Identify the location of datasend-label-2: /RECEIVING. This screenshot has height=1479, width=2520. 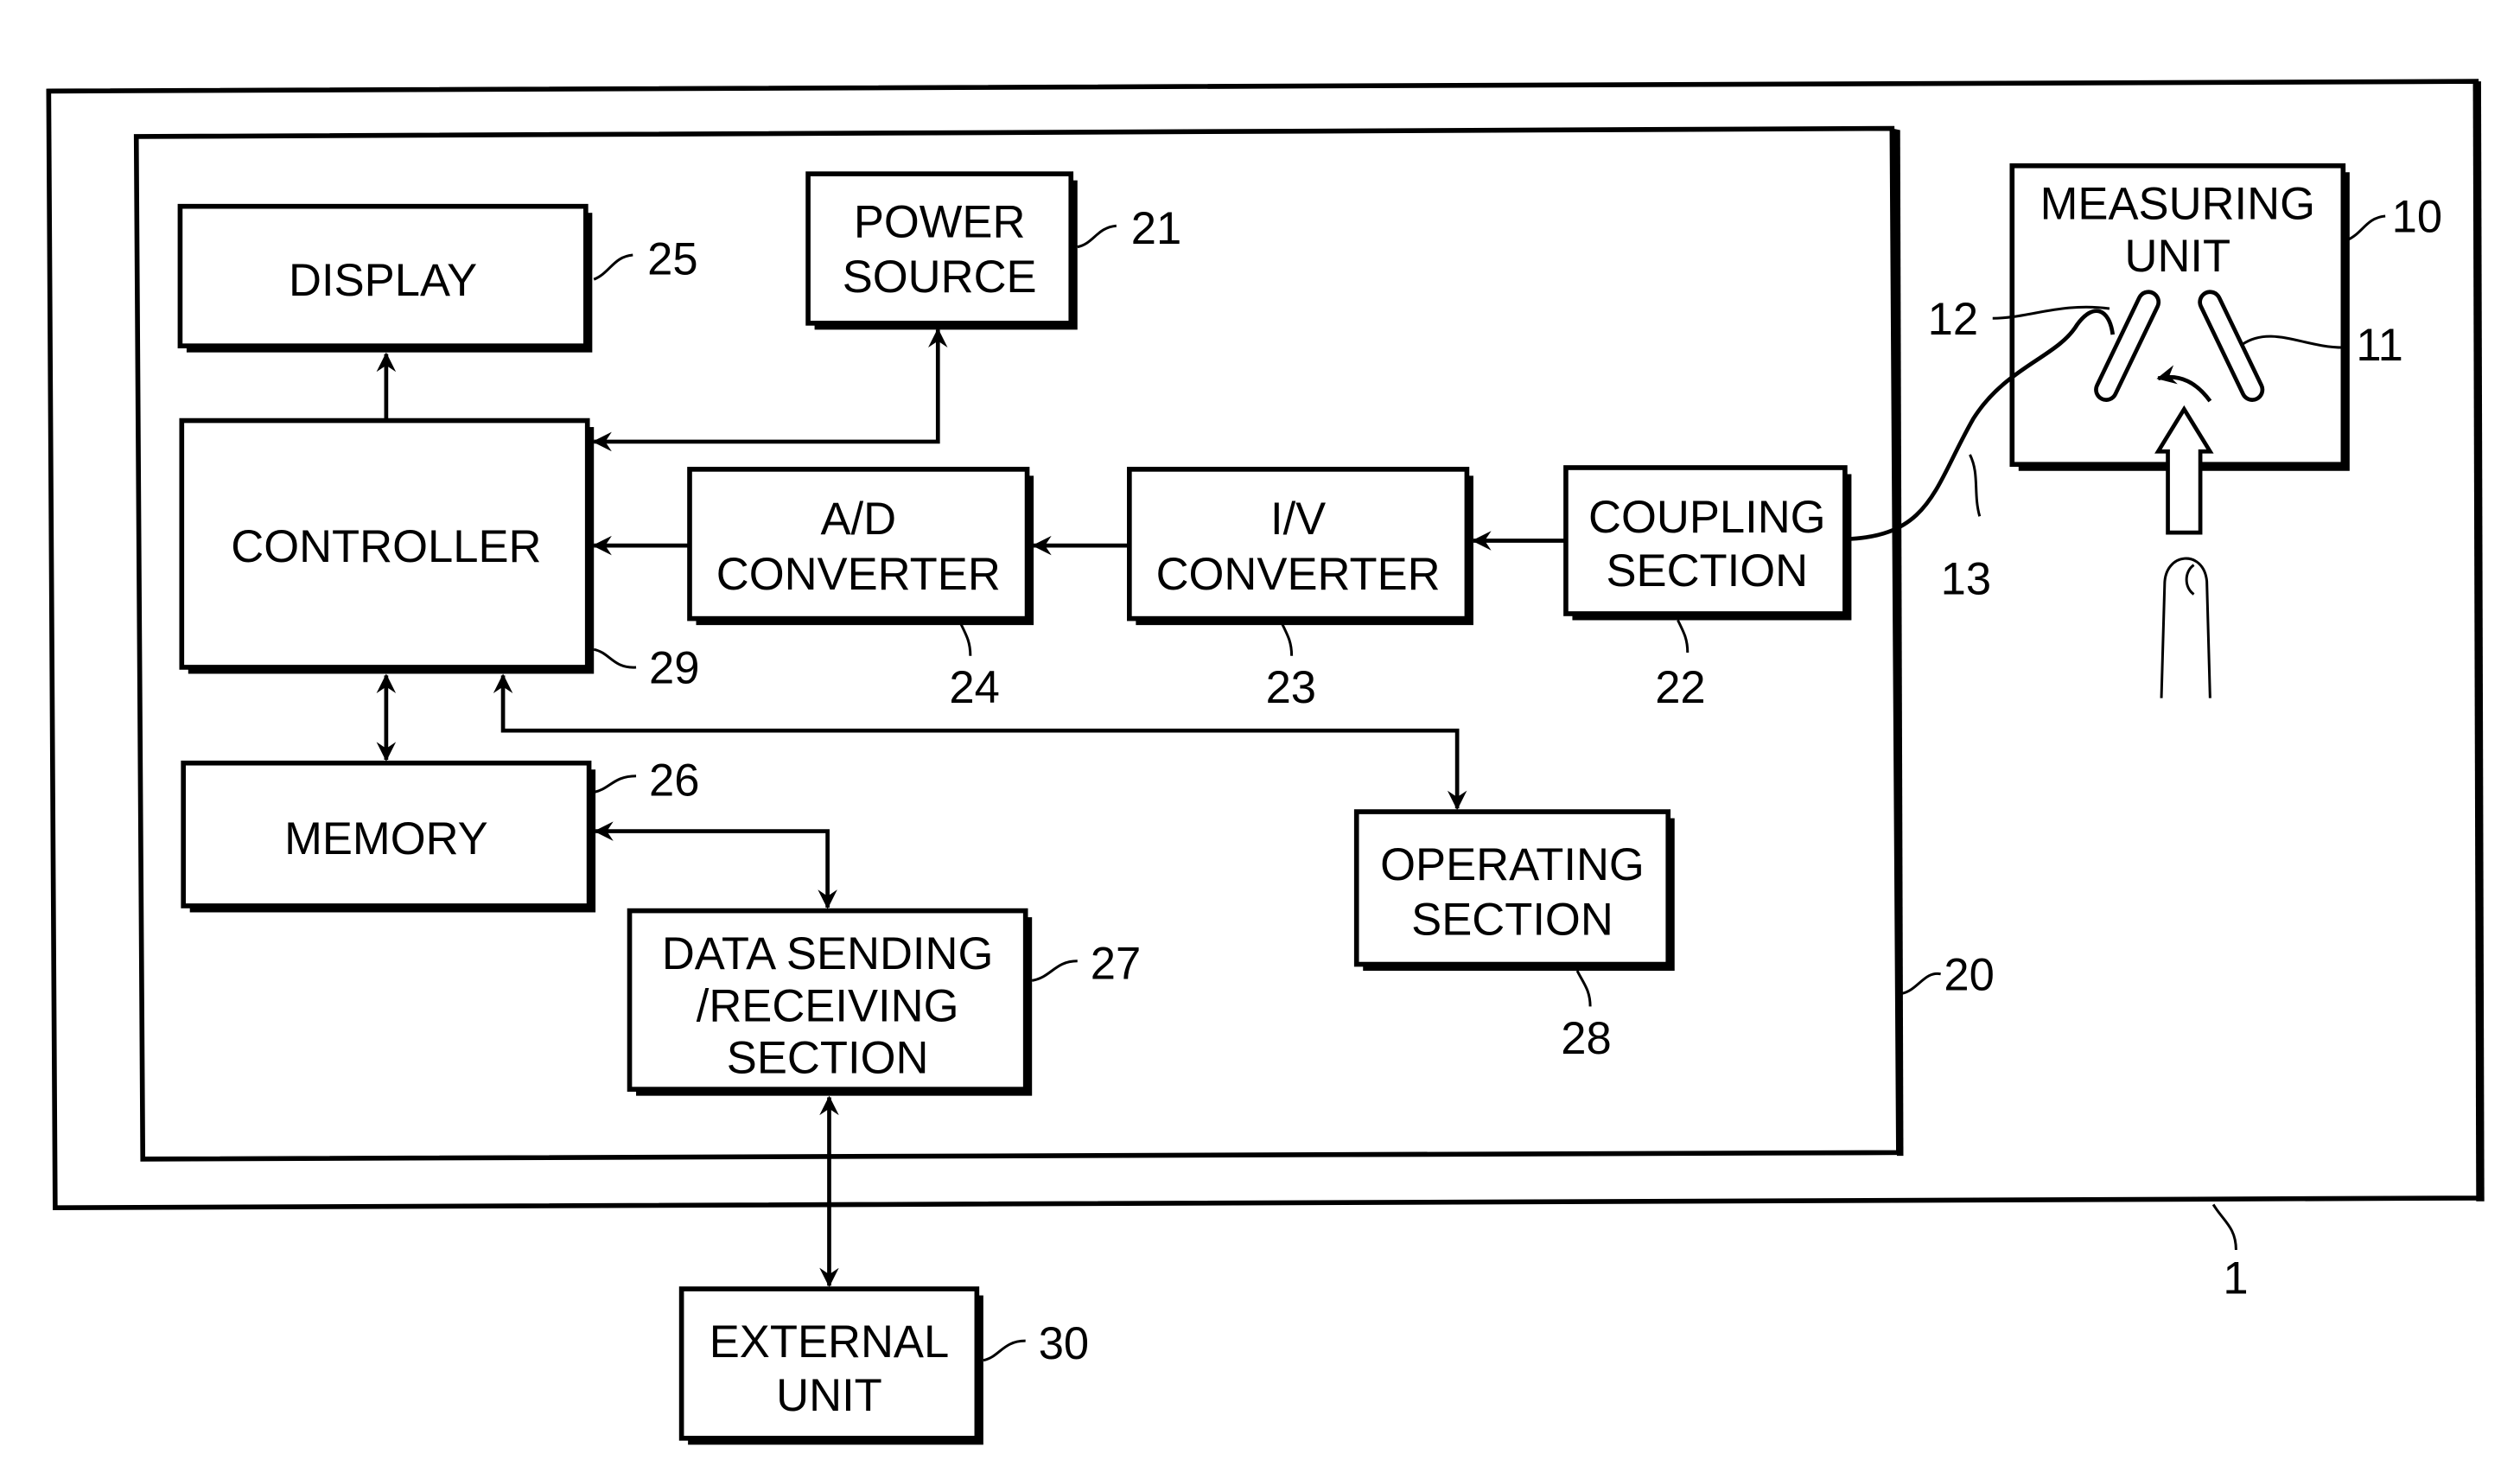
(828, 1005).